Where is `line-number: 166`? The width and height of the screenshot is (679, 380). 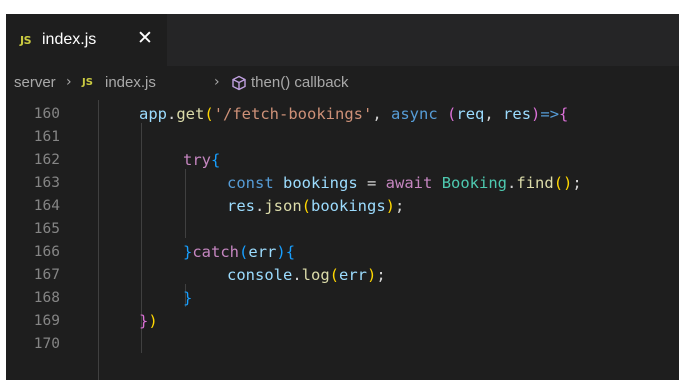
line-number: 166 is located at coordinates (46, 252).